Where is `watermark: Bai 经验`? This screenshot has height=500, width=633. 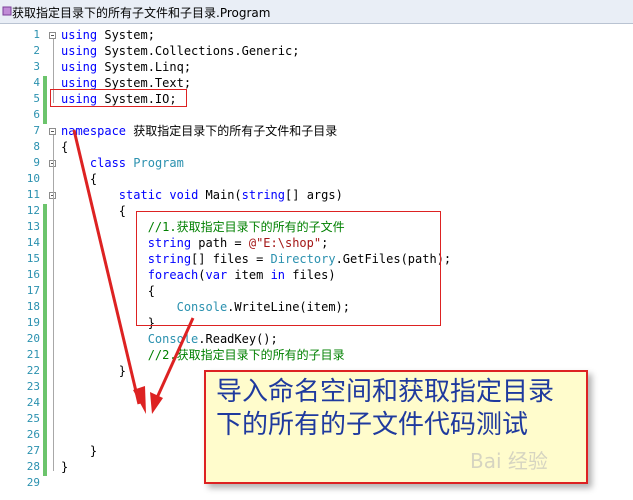 watermark: Bai 经验 is located at coordinates (509, 461).